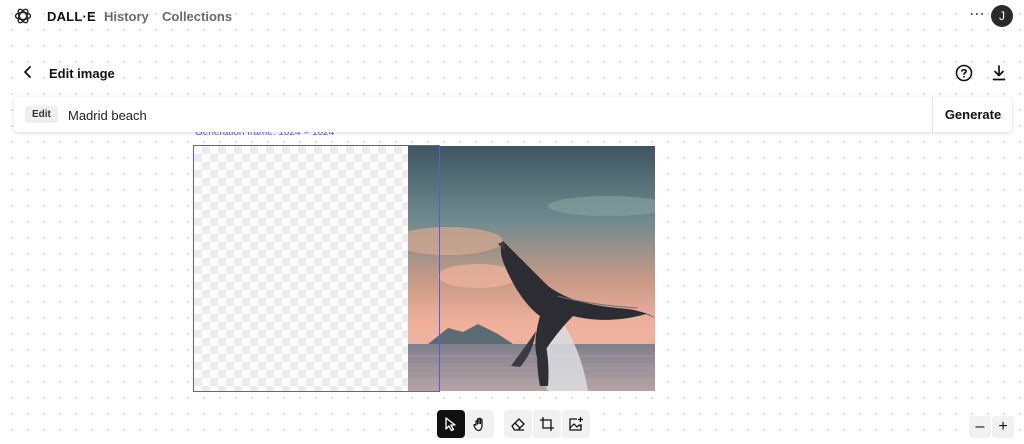  I want to click on eraser-tool-button, so click(518, 424).